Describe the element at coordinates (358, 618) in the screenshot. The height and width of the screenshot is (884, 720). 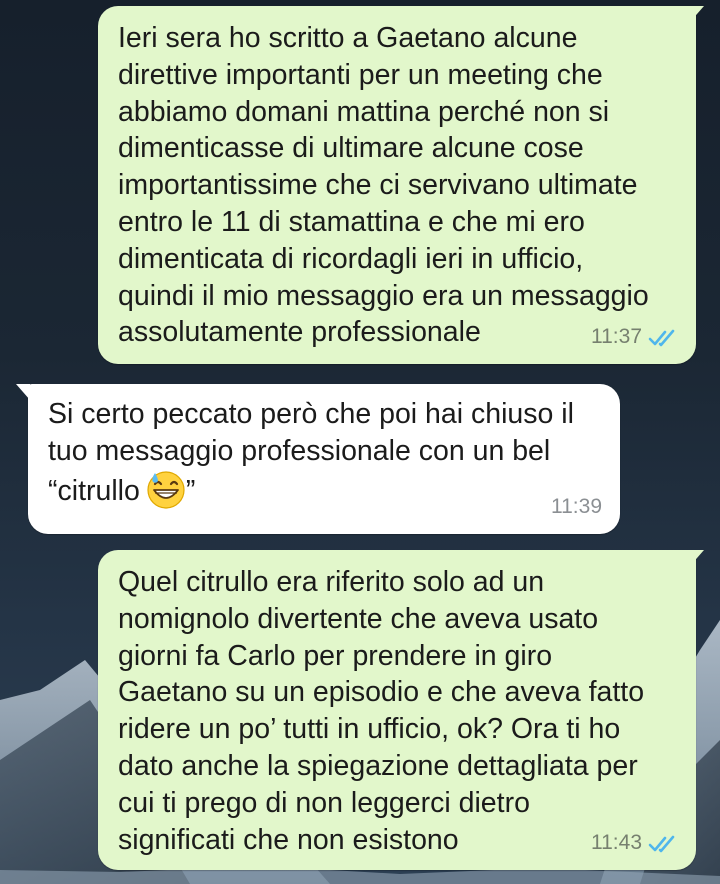
I see `message-text-line: nomignolo divertente che aveva usato` at that location.